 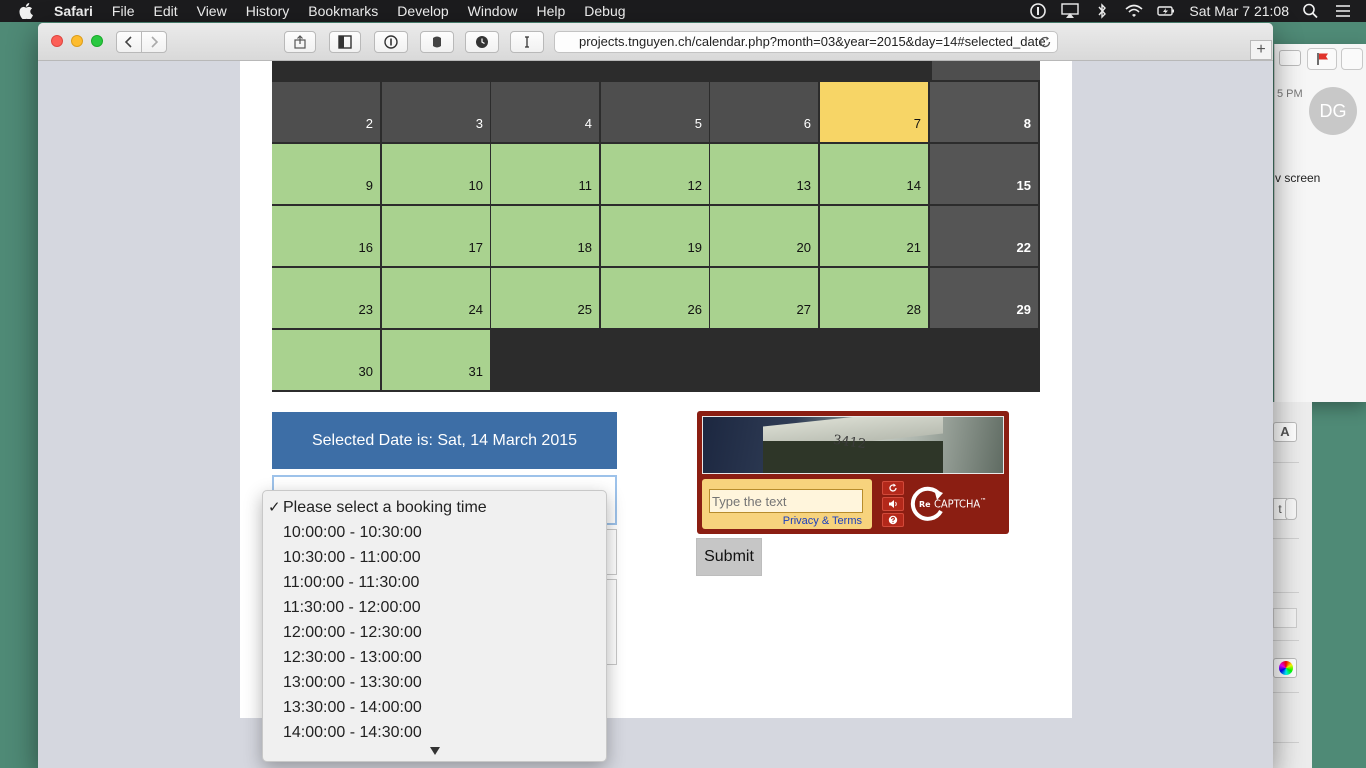 What do you see at coordinates (300, 42) in the screenshot?
I see `share-button` at bounding box center [300, 42].